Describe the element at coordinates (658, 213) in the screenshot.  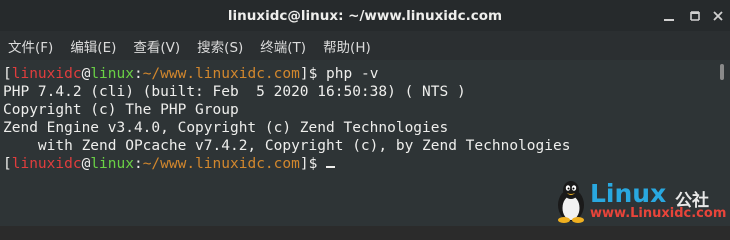
I see `watermark-url: www.Linuxidc.com` at that location.